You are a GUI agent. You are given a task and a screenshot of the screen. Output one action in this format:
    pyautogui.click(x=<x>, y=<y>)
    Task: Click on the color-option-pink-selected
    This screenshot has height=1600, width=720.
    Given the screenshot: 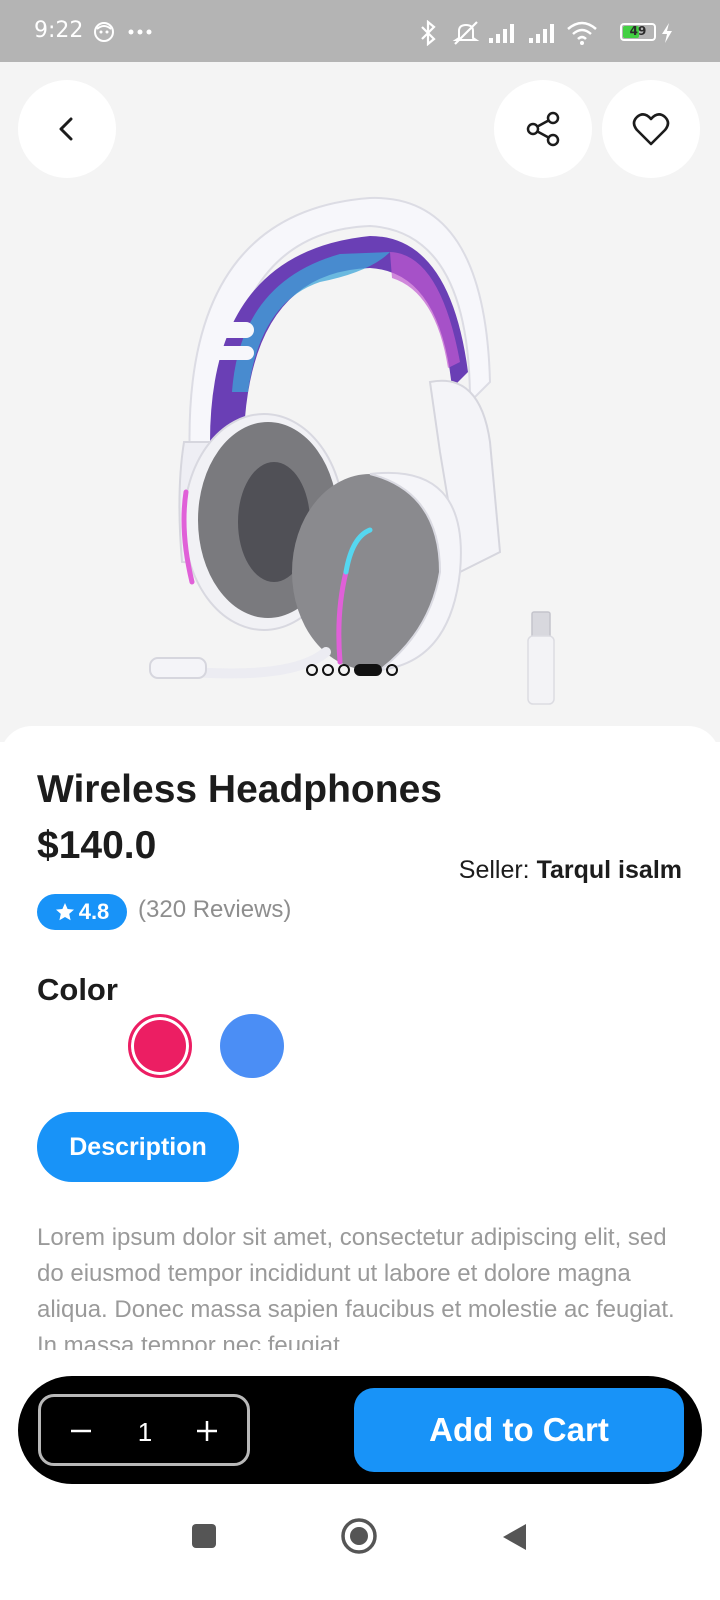 What is the action you would take?
    pyautogui.click(x=160, y=1046)
    